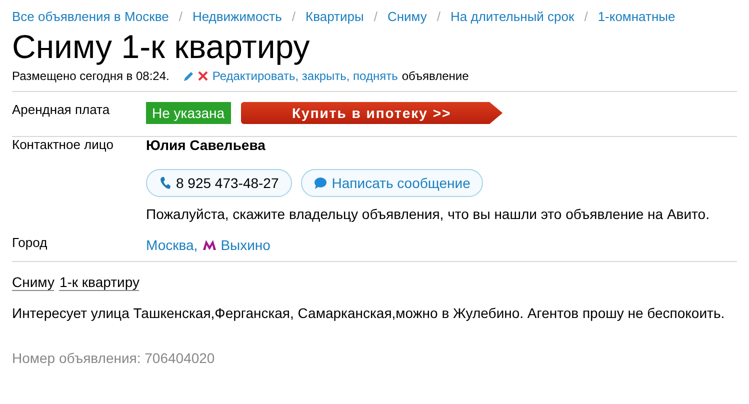  I want to click on phone-icon, so click(165, 183).